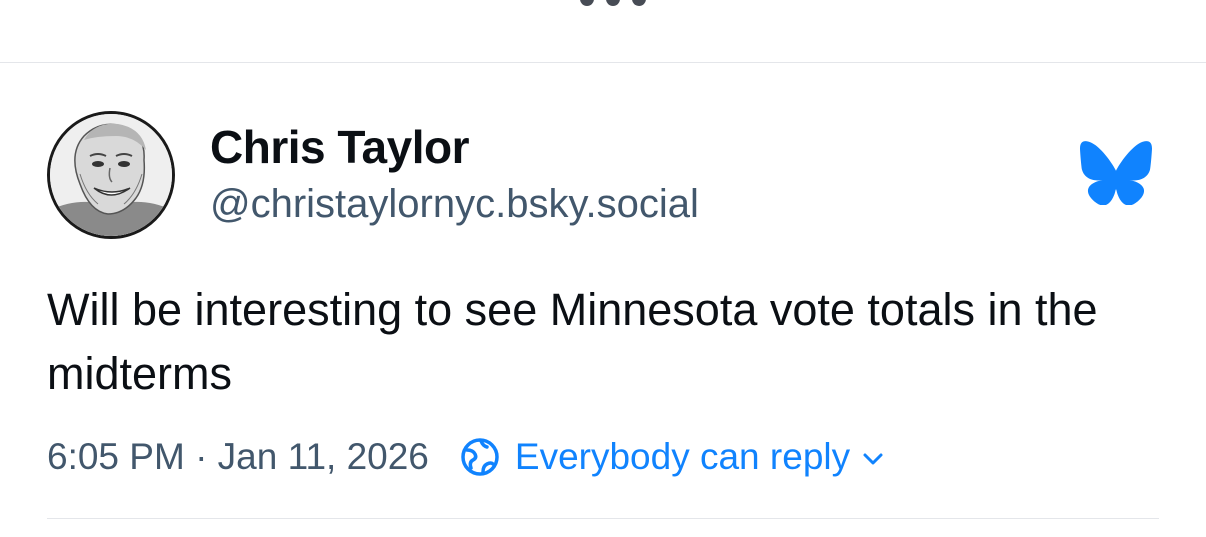  Describe the element at coordinates (603, 62) in the screenshot. I see `top-divider` at that location.